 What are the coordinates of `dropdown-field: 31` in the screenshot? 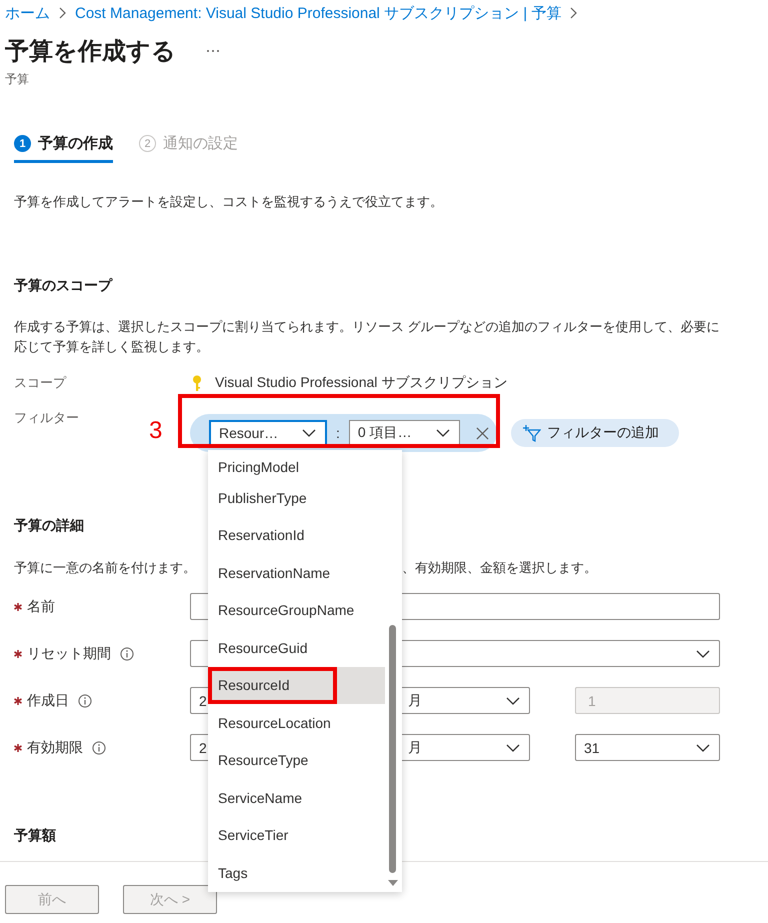 It's located at (647, 747).